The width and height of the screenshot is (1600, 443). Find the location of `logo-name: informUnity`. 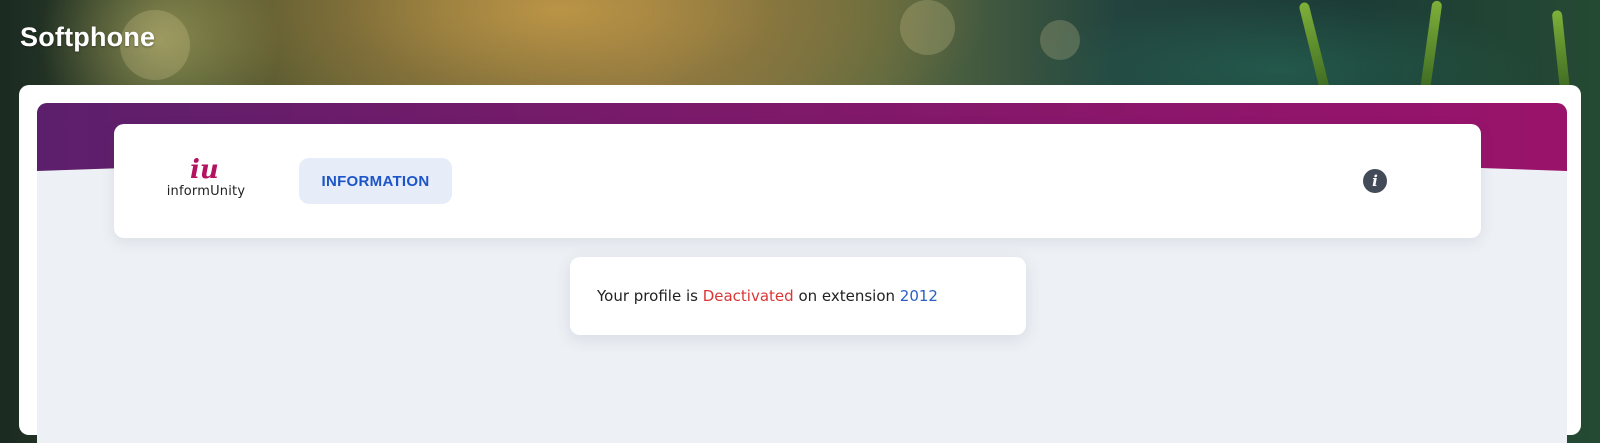

logo-name: informUnity is located at coordinates (206, 191).